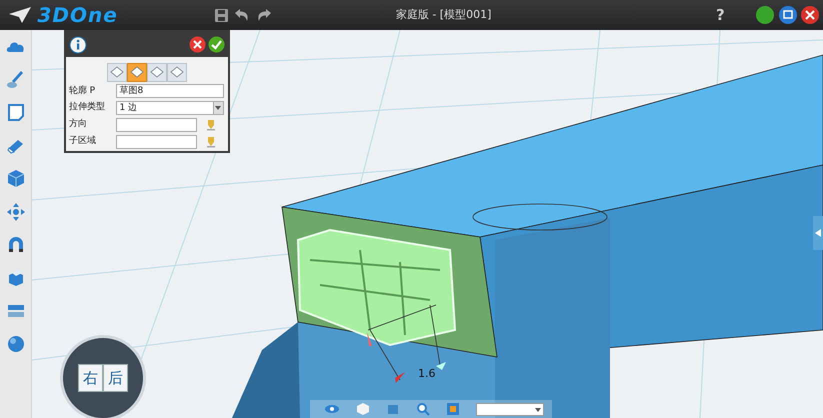 This screenshot has width=823, height=418. I want to click on brush-icon, so click(16, 80).